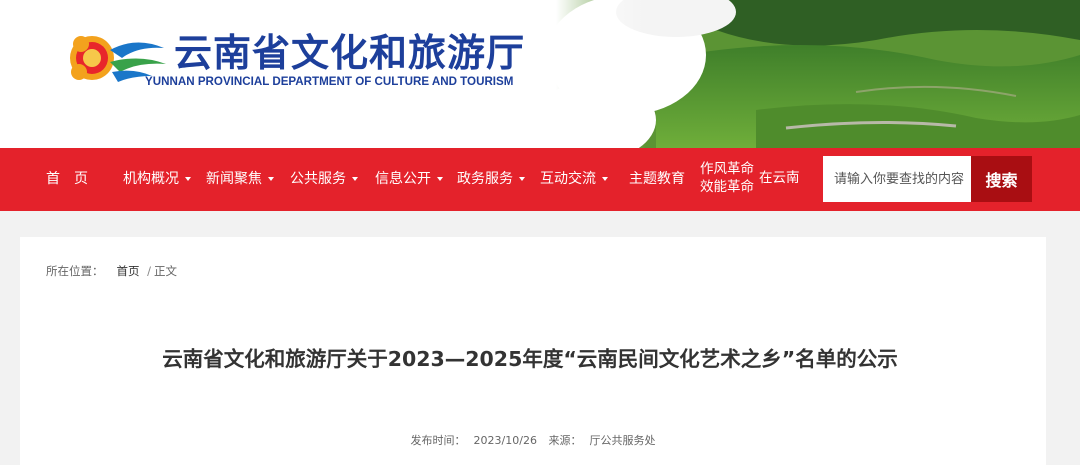 The width and height of the screenshot is (1080, 465). I want to click on nav-item-label: 政务服务, so click(485, 179).